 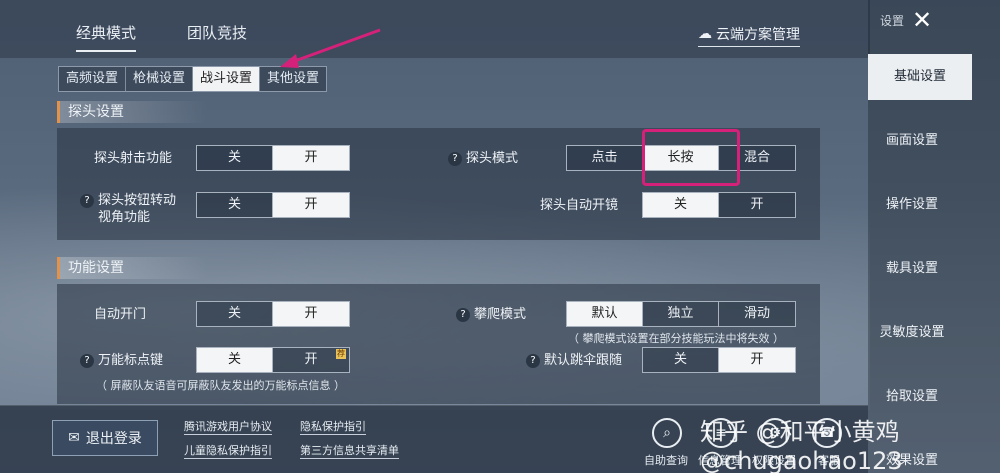 What do you see at coordinates (757, 205) in the screenshot?
I see `peek-scope-on: 开` at bounding box center [757, 205].